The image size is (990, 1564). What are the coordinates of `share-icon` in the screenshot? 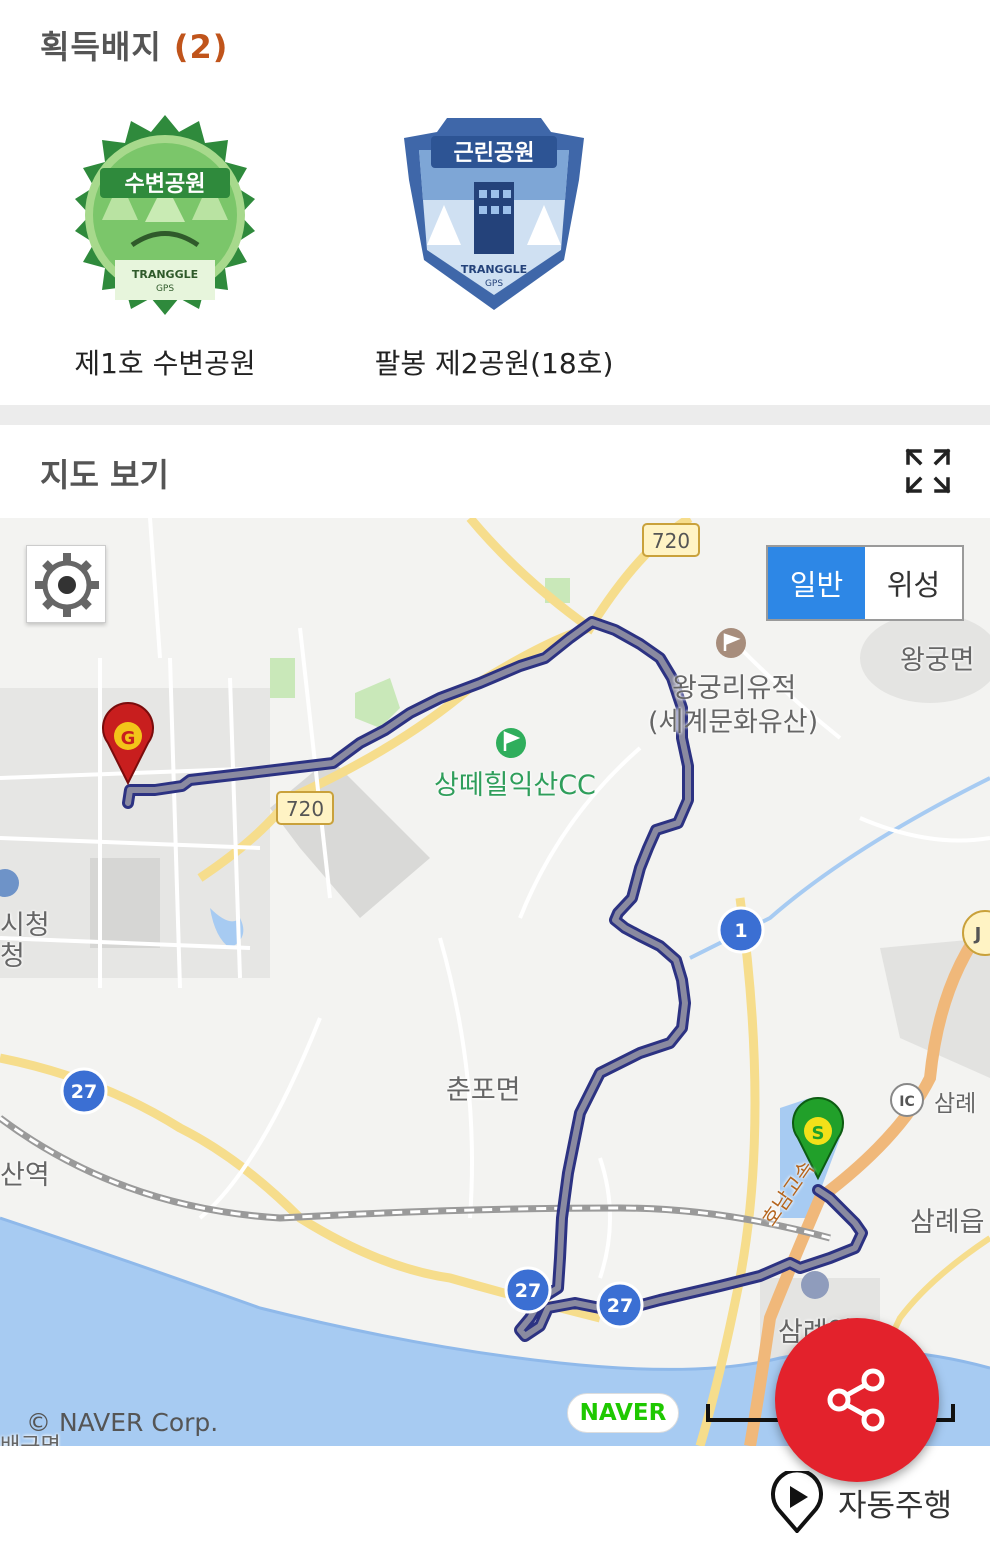 It's located at (856, 1400).